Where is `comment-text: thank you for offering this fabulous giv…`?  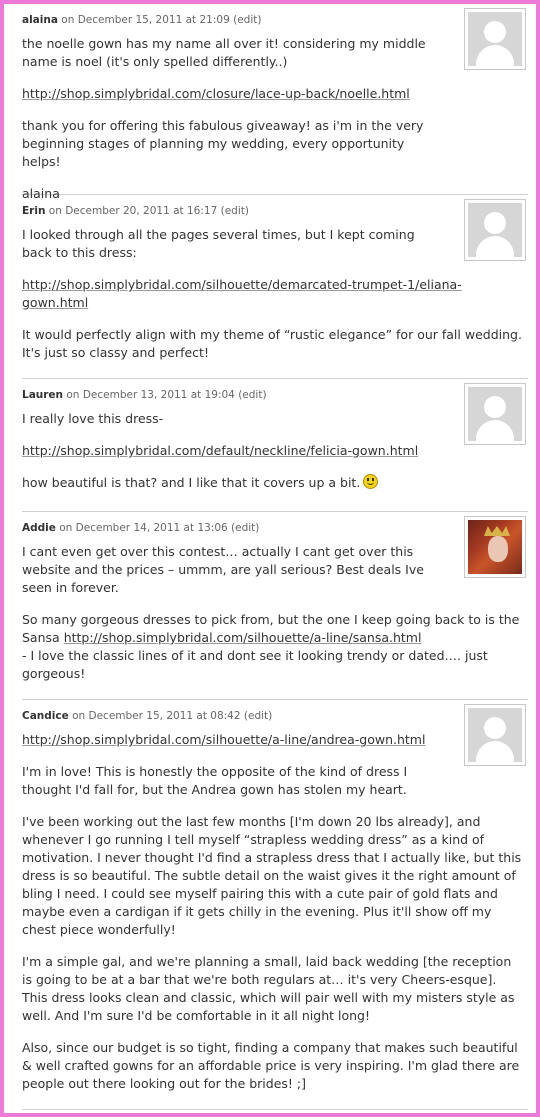
comment-text: thank you for offering this fabulous giv… is located at coordinates (223, 143).